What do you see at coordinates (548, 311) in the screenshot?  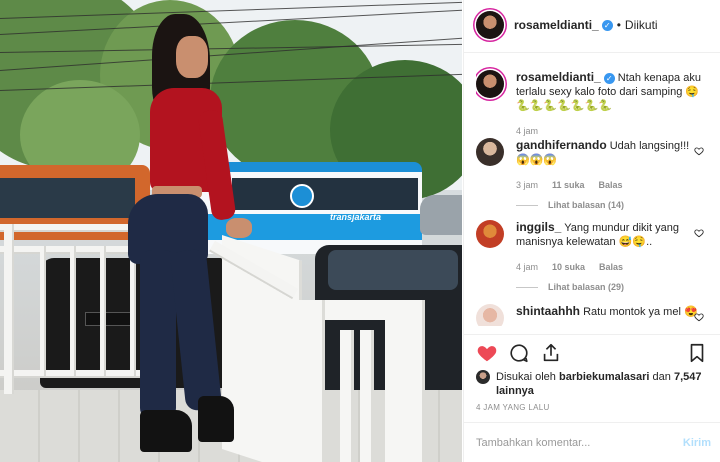 I see `comment-username: shintaahhh` at bounding box center [548, 311].